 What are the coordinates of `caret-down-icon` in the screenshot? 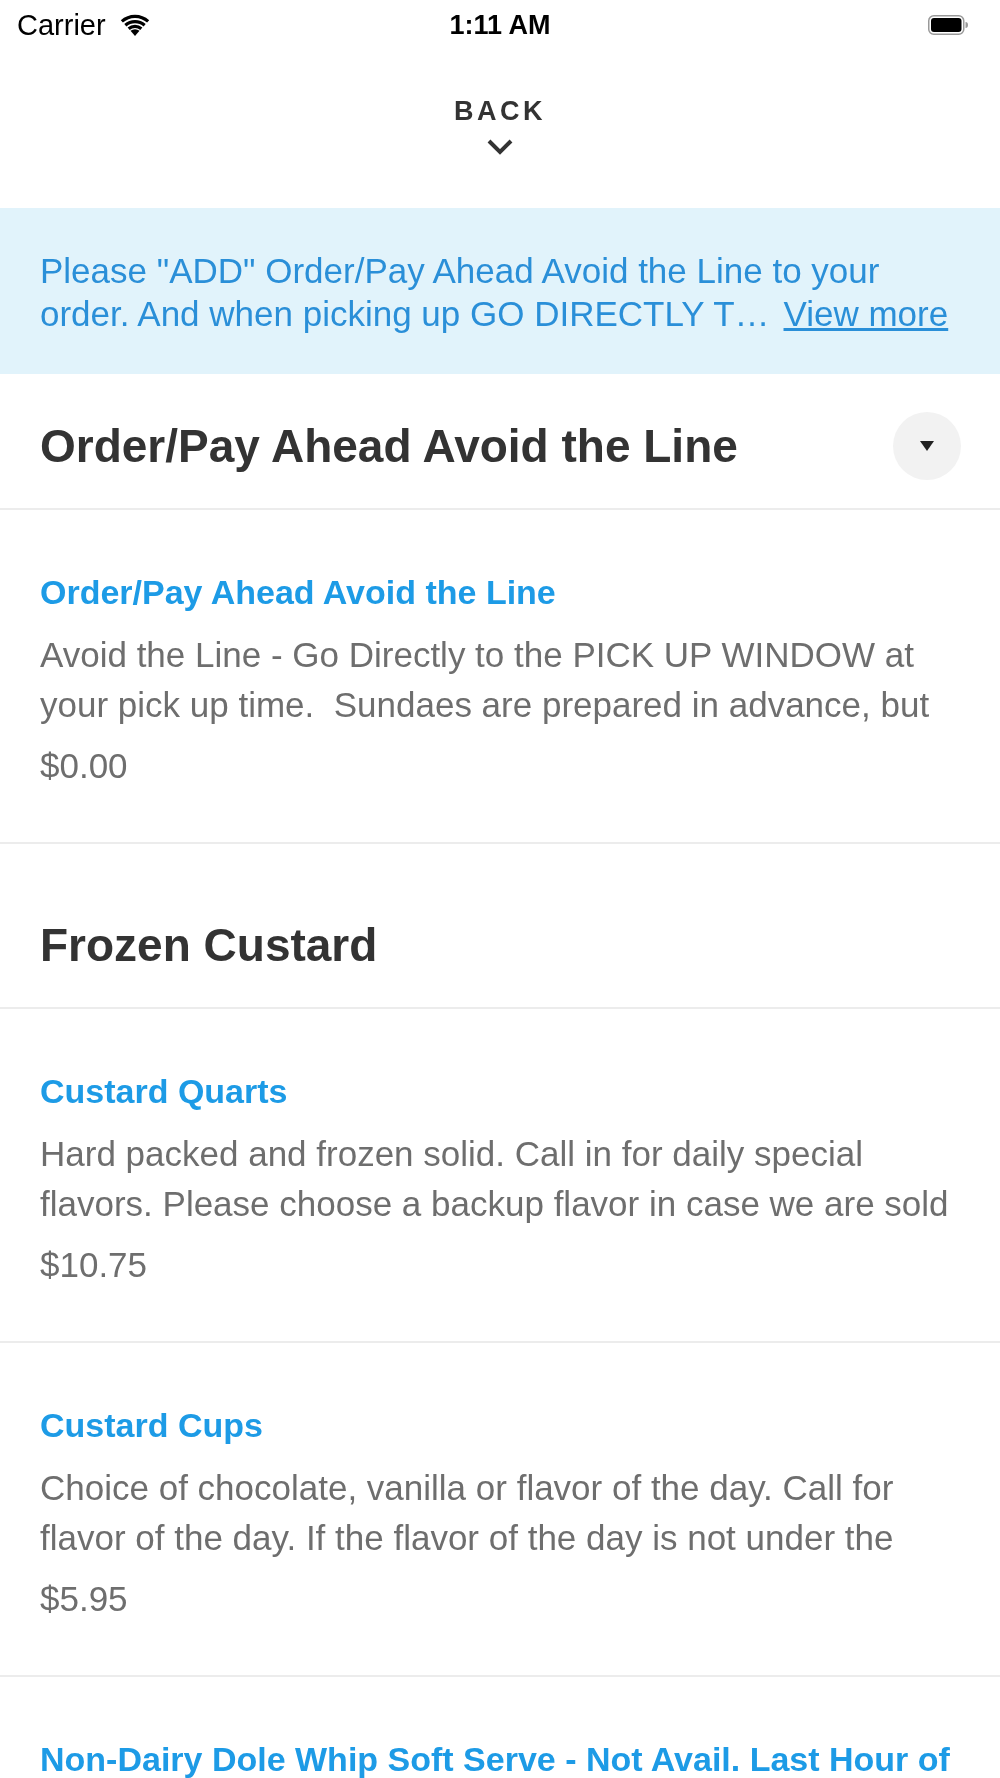 It's located at (927, 446).